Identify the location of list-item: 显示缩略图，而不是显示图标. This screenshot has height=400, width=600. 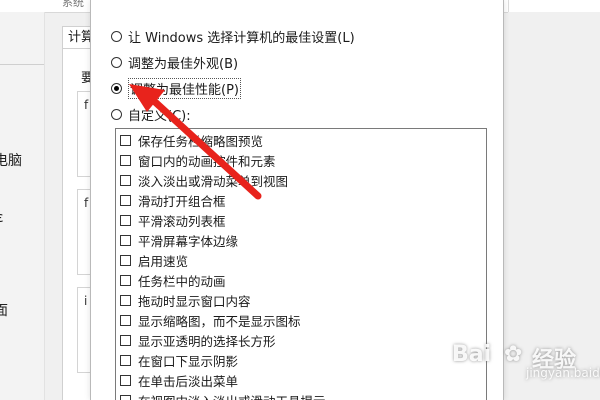
(210, 320).